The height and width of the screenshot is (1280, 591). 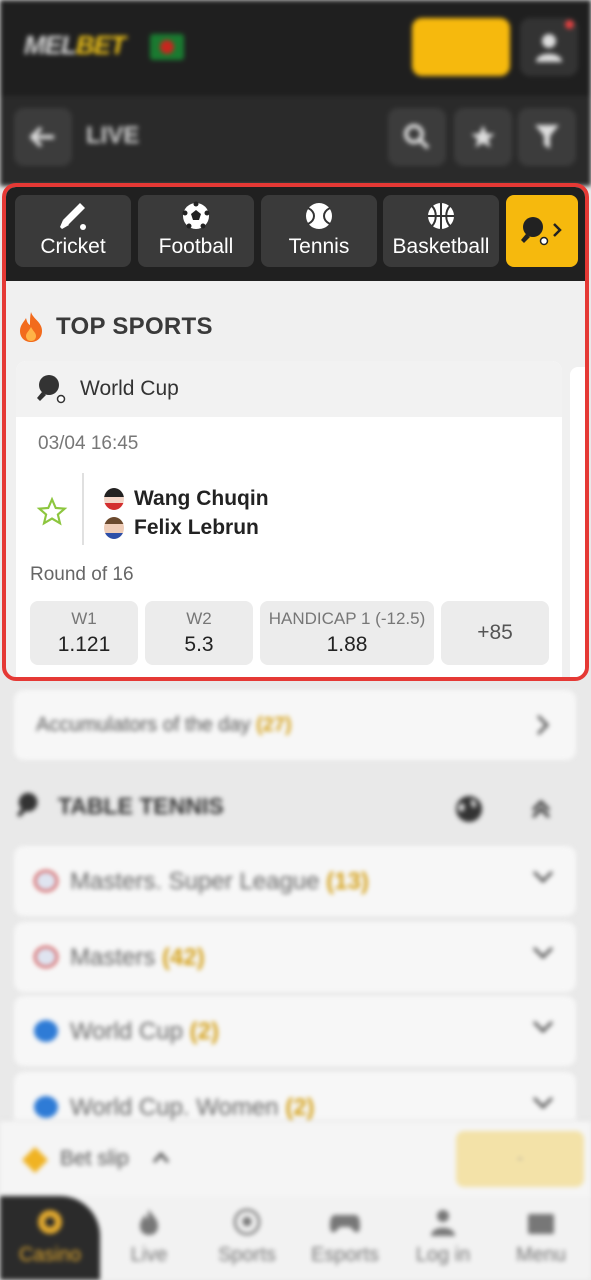 I want to click on league-name: Masters (42), so click(x=137, y=957).